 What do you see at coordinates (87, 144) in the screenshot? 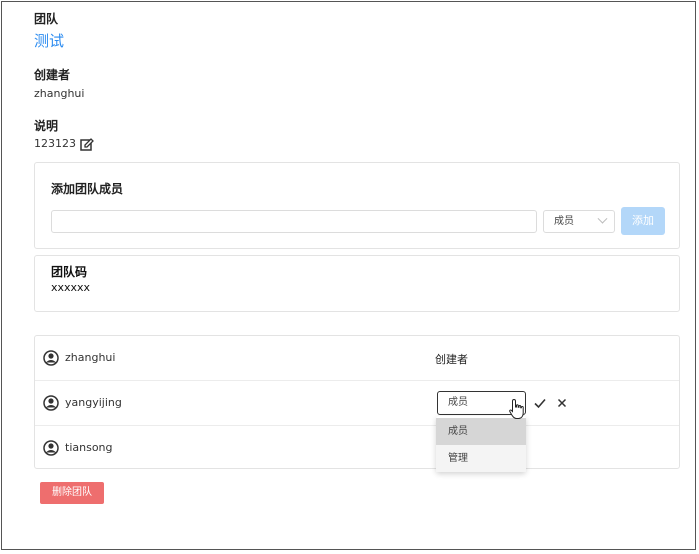
I see `edit-icon` at bounding box center [87, 144].